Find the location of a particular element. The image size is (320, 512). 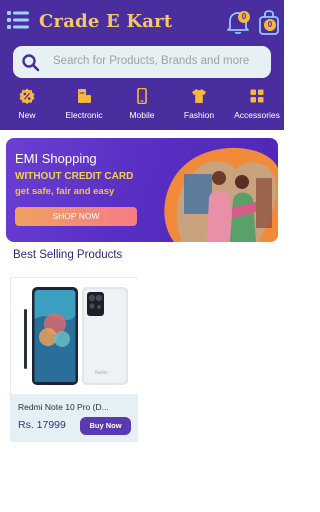

notifications-button: 0 is located at coordinates (238, 22).